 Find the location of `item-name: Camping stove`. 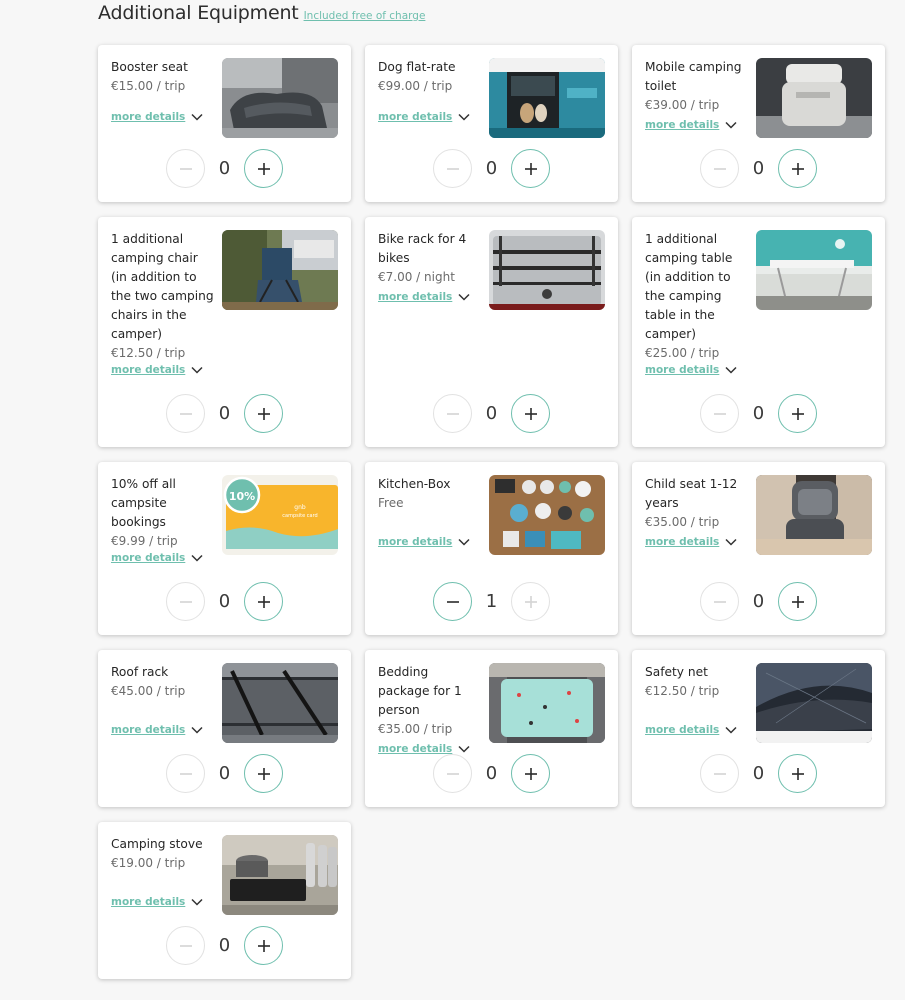

item-name: Camping stove is located at coordinates (157, 844).